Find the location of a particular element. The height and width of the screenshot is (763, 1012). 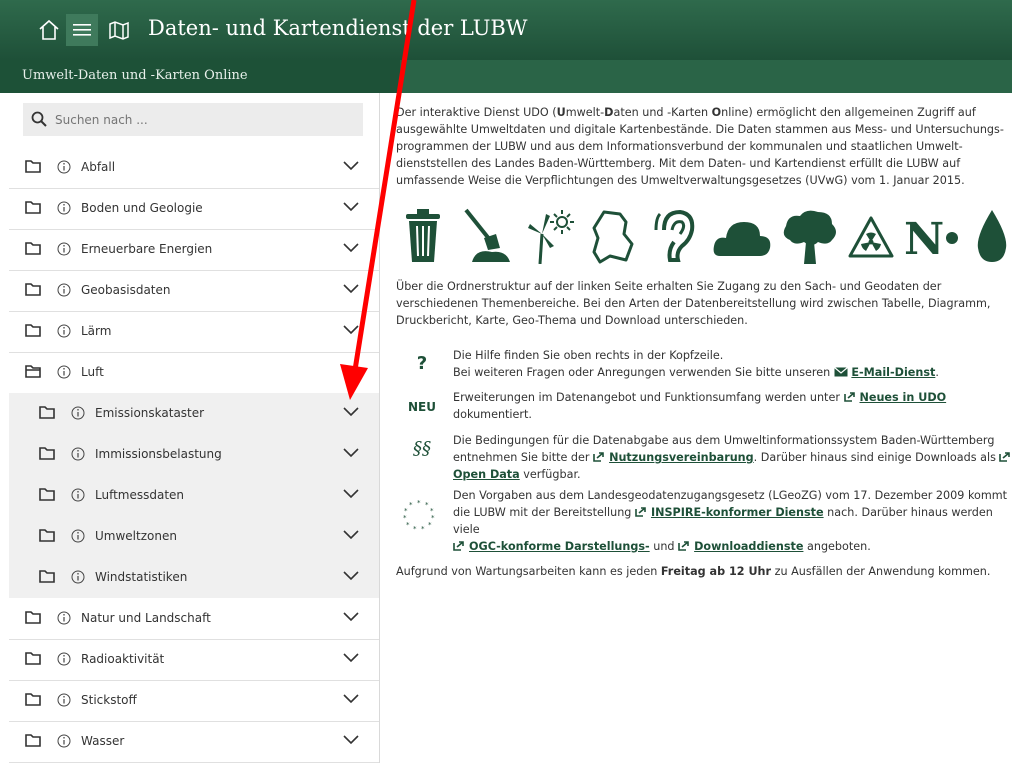

map-icon is located at coordinates (119, 30).